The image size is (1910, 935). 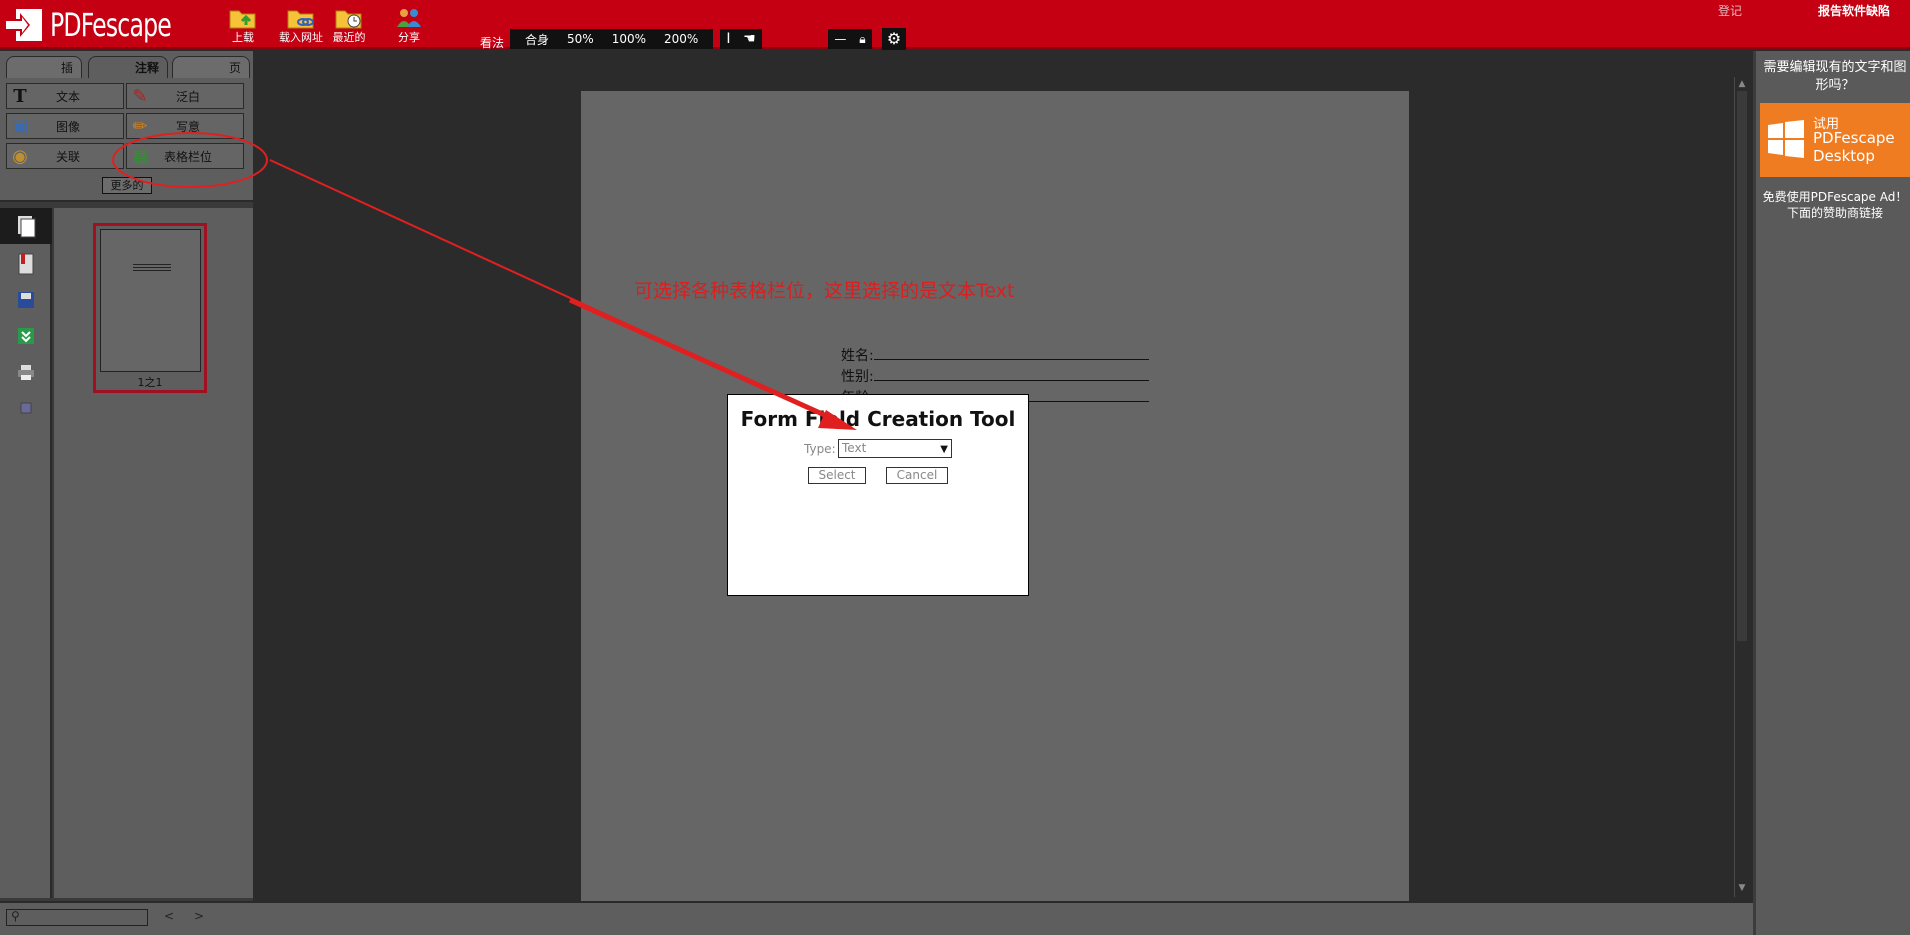 I want to click on lock-tools: — 🔒︎, so click(x=850, y=39).